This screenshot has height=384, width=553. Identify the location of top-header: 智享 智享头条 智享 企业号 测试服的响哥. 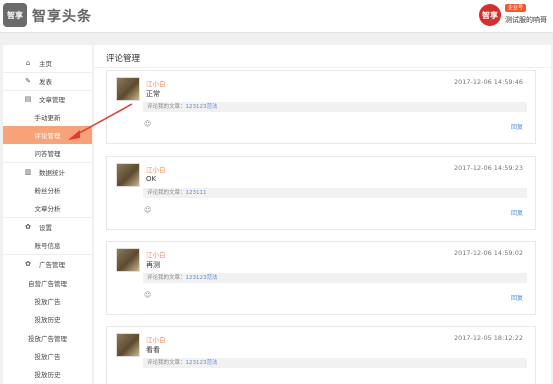
(276, 16).